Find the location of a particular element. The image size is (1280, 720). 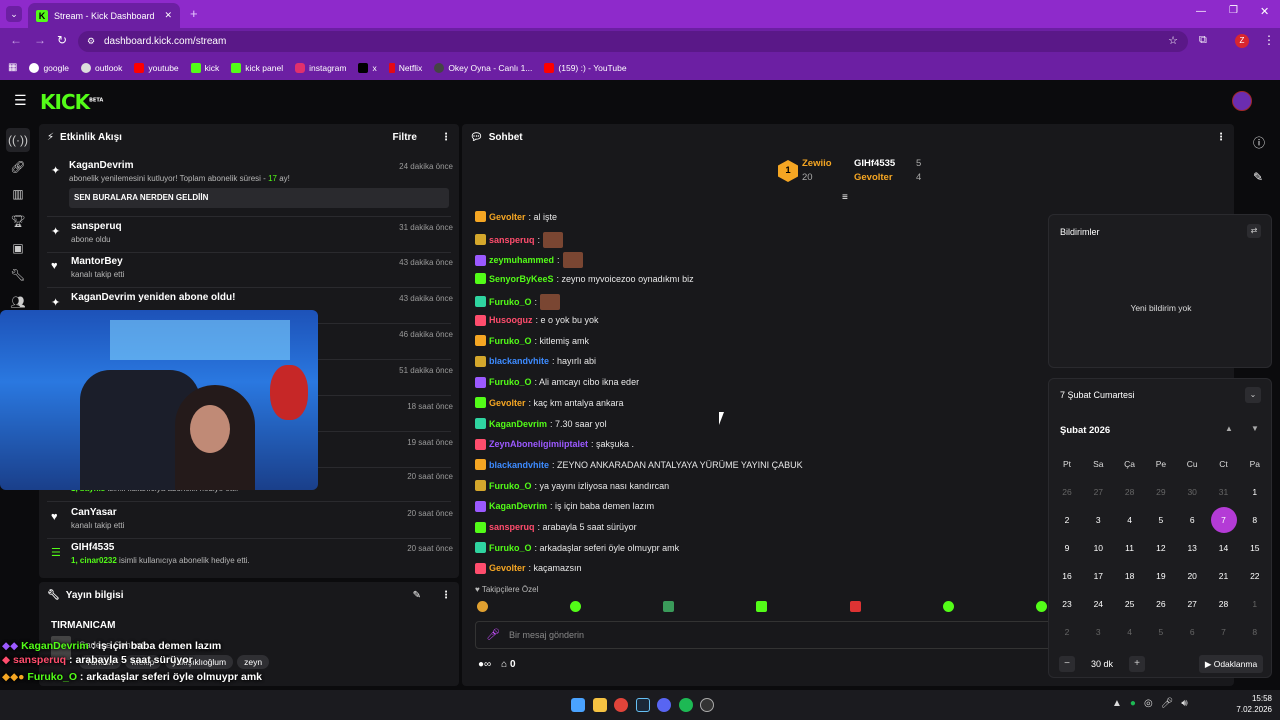

next-month-icon: ▼ is located at coordinates (1255, 428).